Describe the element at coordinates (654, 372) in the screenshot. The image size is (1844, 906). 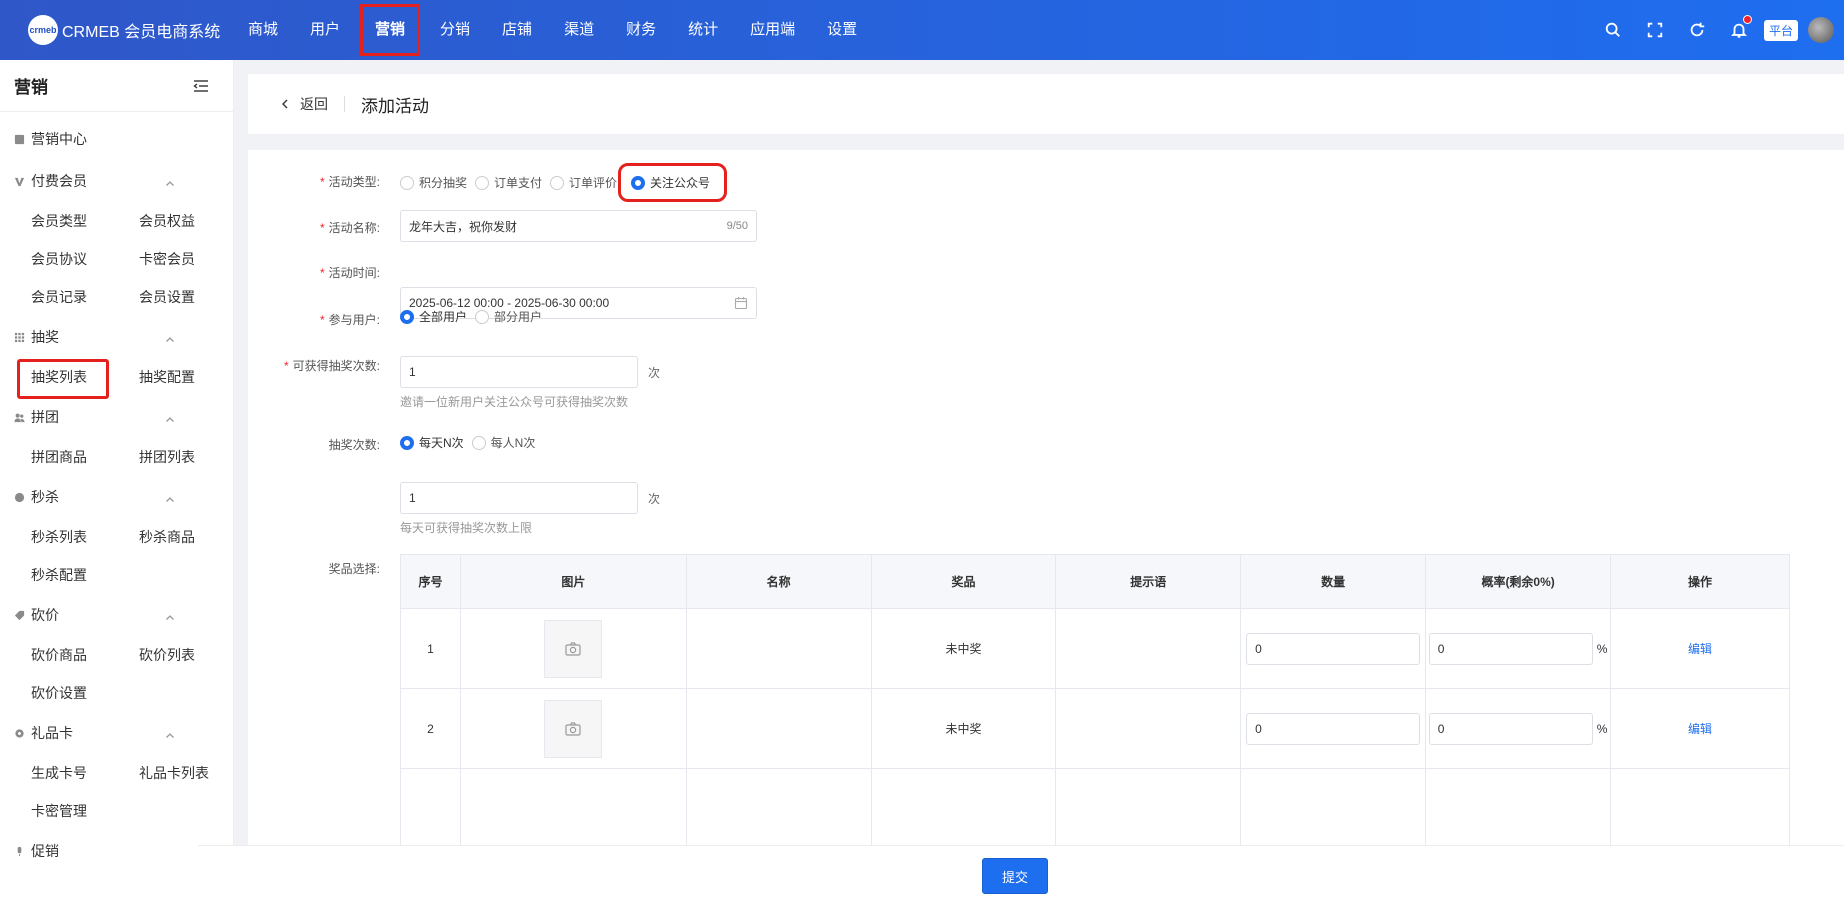
I see `gain-count-unit: 次` at that location.